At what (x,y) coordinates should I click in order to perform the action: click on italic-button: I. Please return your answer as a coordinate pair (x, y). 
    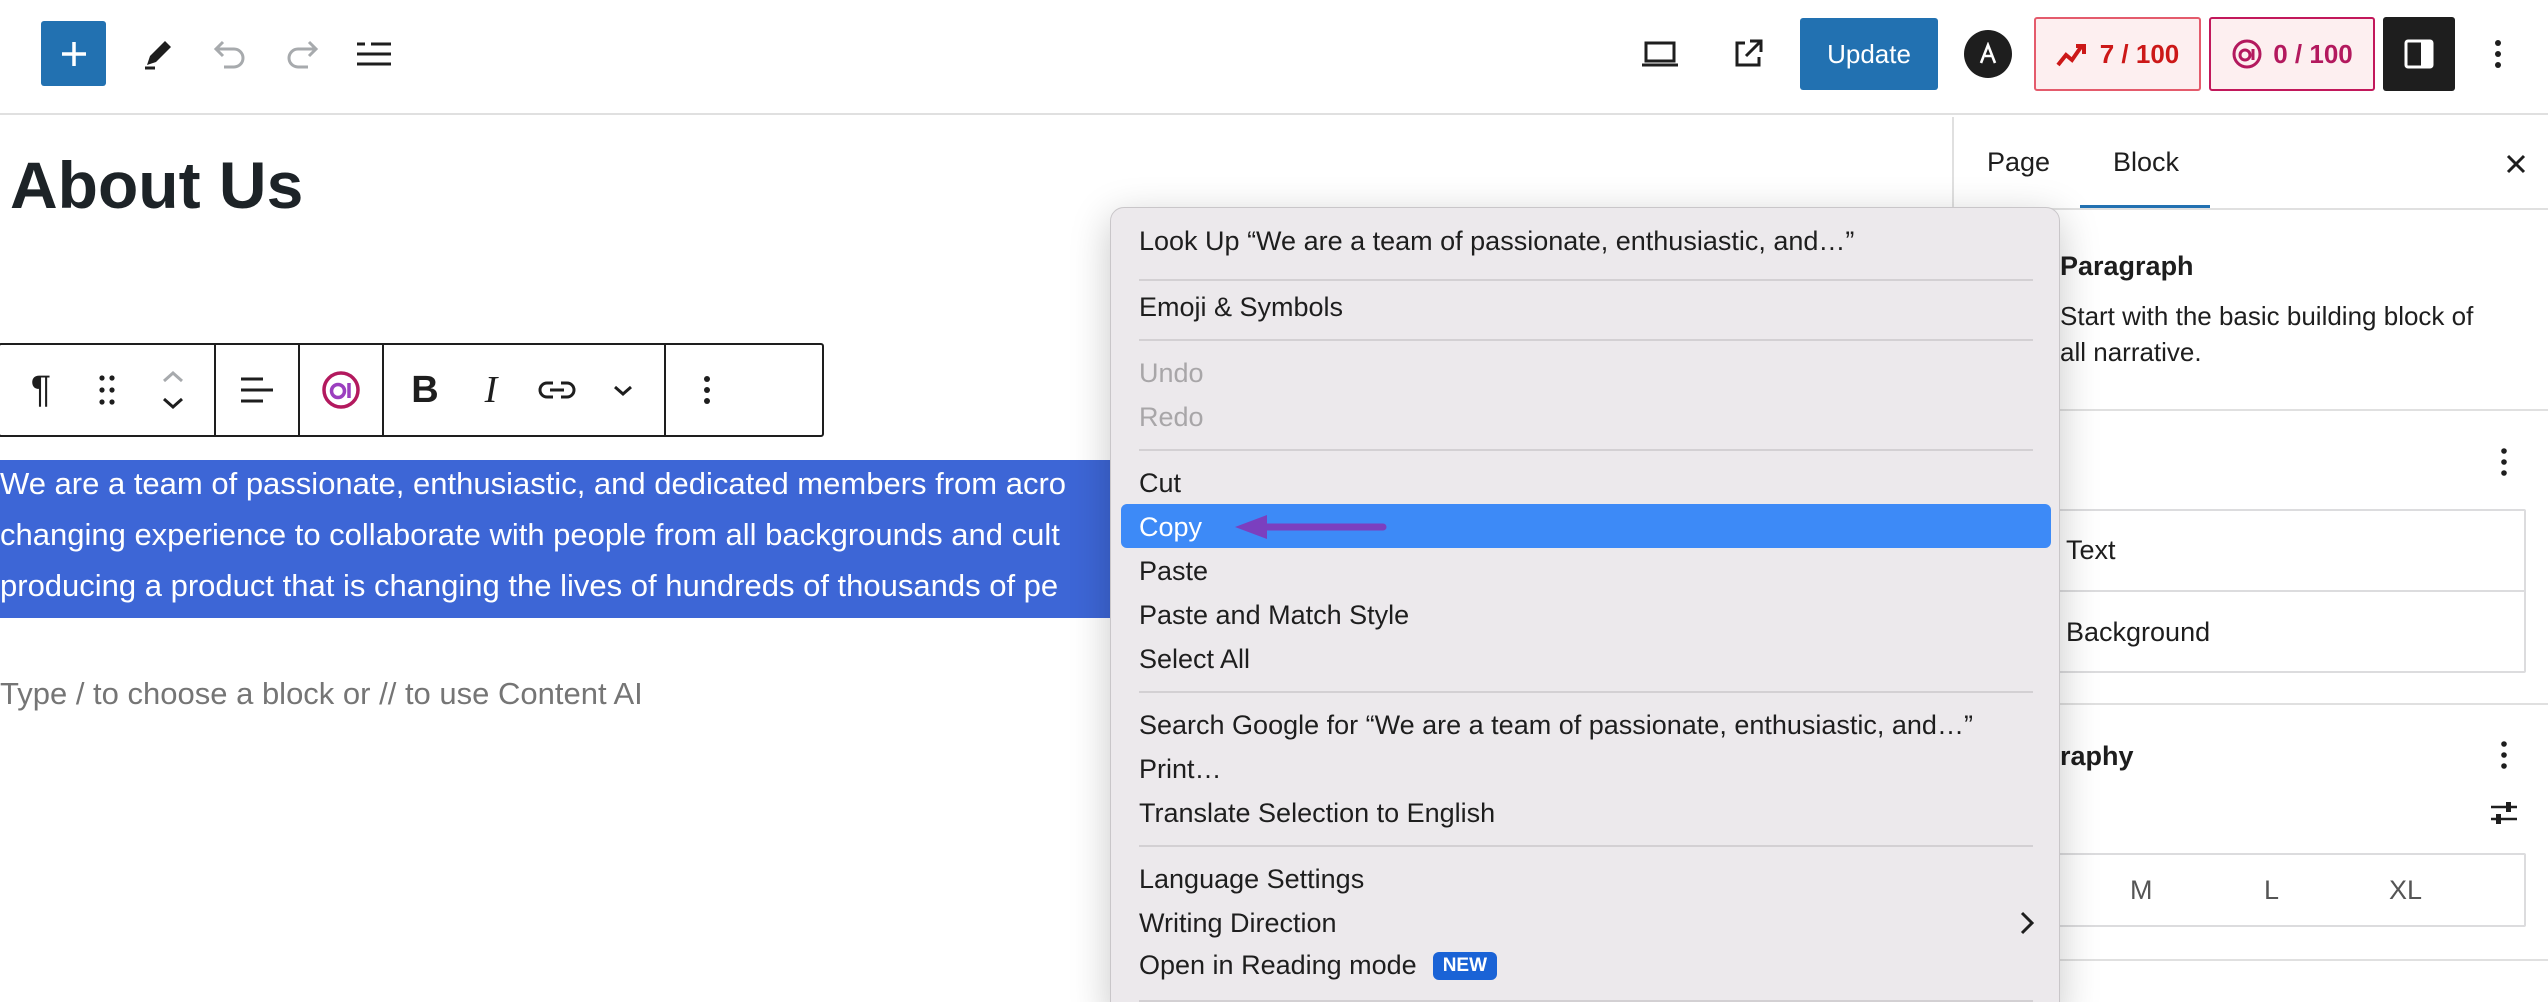
    Looking at the image, I should click on (491, 390).